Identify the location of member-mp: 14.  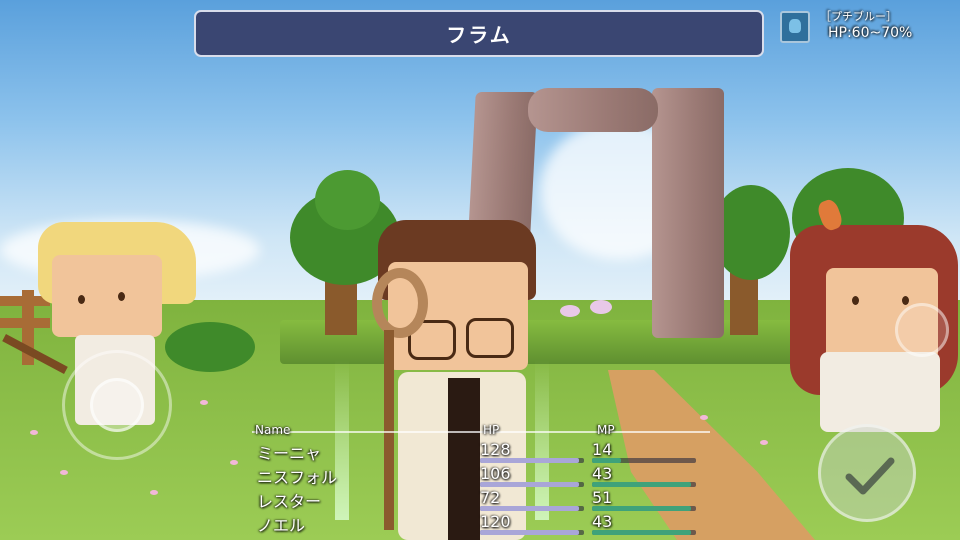
(602, 449).